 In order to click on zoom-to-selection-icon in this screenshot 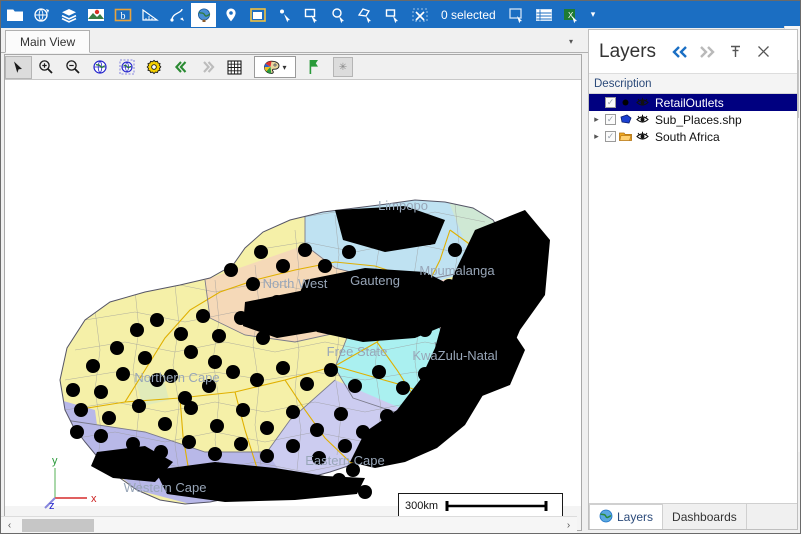, I will do `click(517, 15)`.